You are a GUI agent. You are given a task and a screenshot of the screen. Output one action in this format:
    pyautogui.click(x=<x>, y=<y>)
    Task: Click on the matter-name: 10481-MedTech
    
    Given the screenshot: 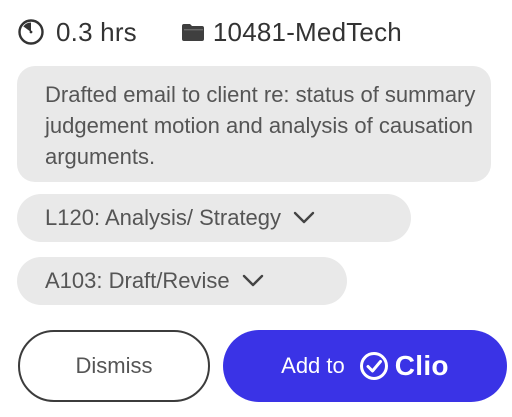 What is the action you would take?
    pyautogui.click(x=307, y=31)
    